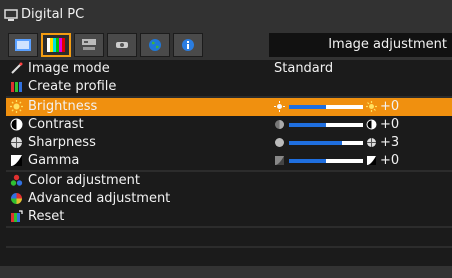 The height and width of the screenshot is (278, 452). I want to click on menu-item-label: Color adjustment, so click(84, 180).